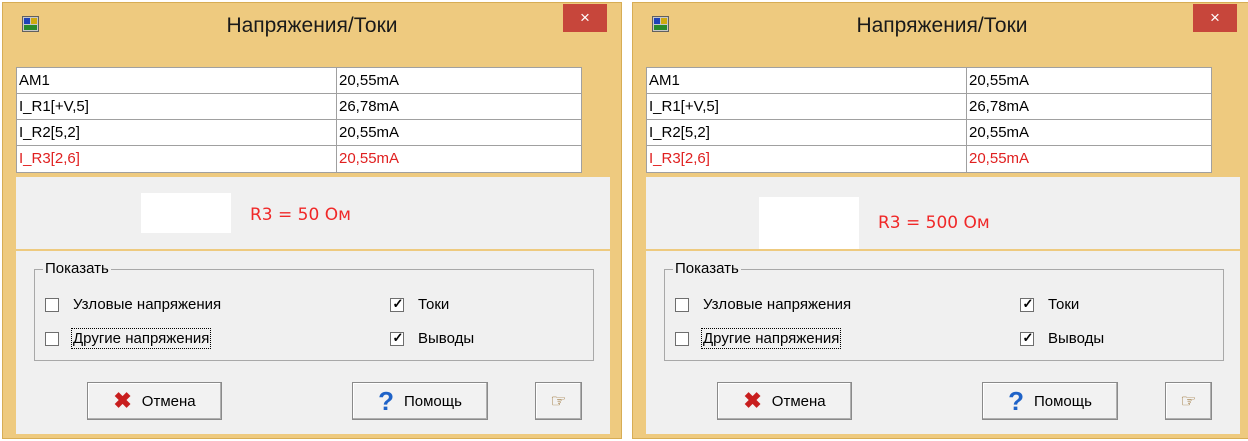  What do you see at coordinates (300, 215) in the screenshot?
I see `r3-label: R3 = 50 Ом` at bounding box center [300, 215].